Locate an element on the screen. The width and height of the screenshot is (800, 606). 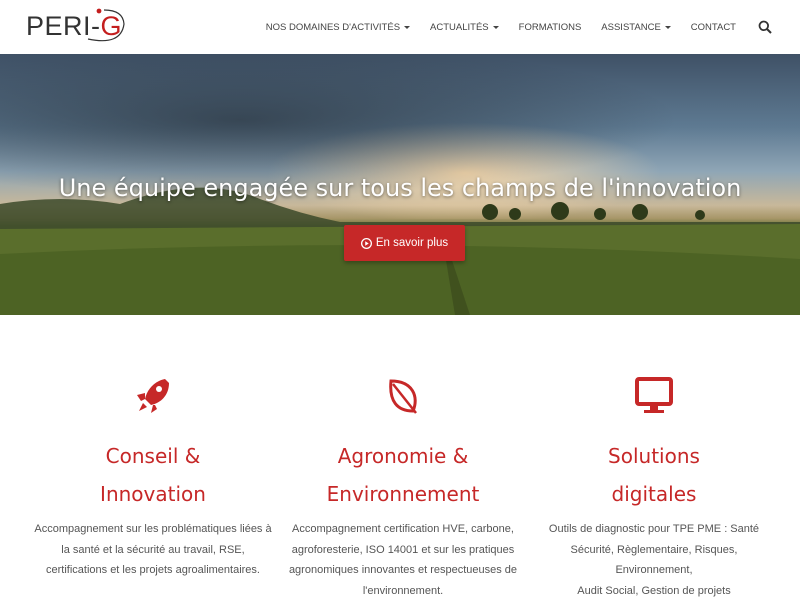
logo: PERI-G is located at coordinates (78, 26).